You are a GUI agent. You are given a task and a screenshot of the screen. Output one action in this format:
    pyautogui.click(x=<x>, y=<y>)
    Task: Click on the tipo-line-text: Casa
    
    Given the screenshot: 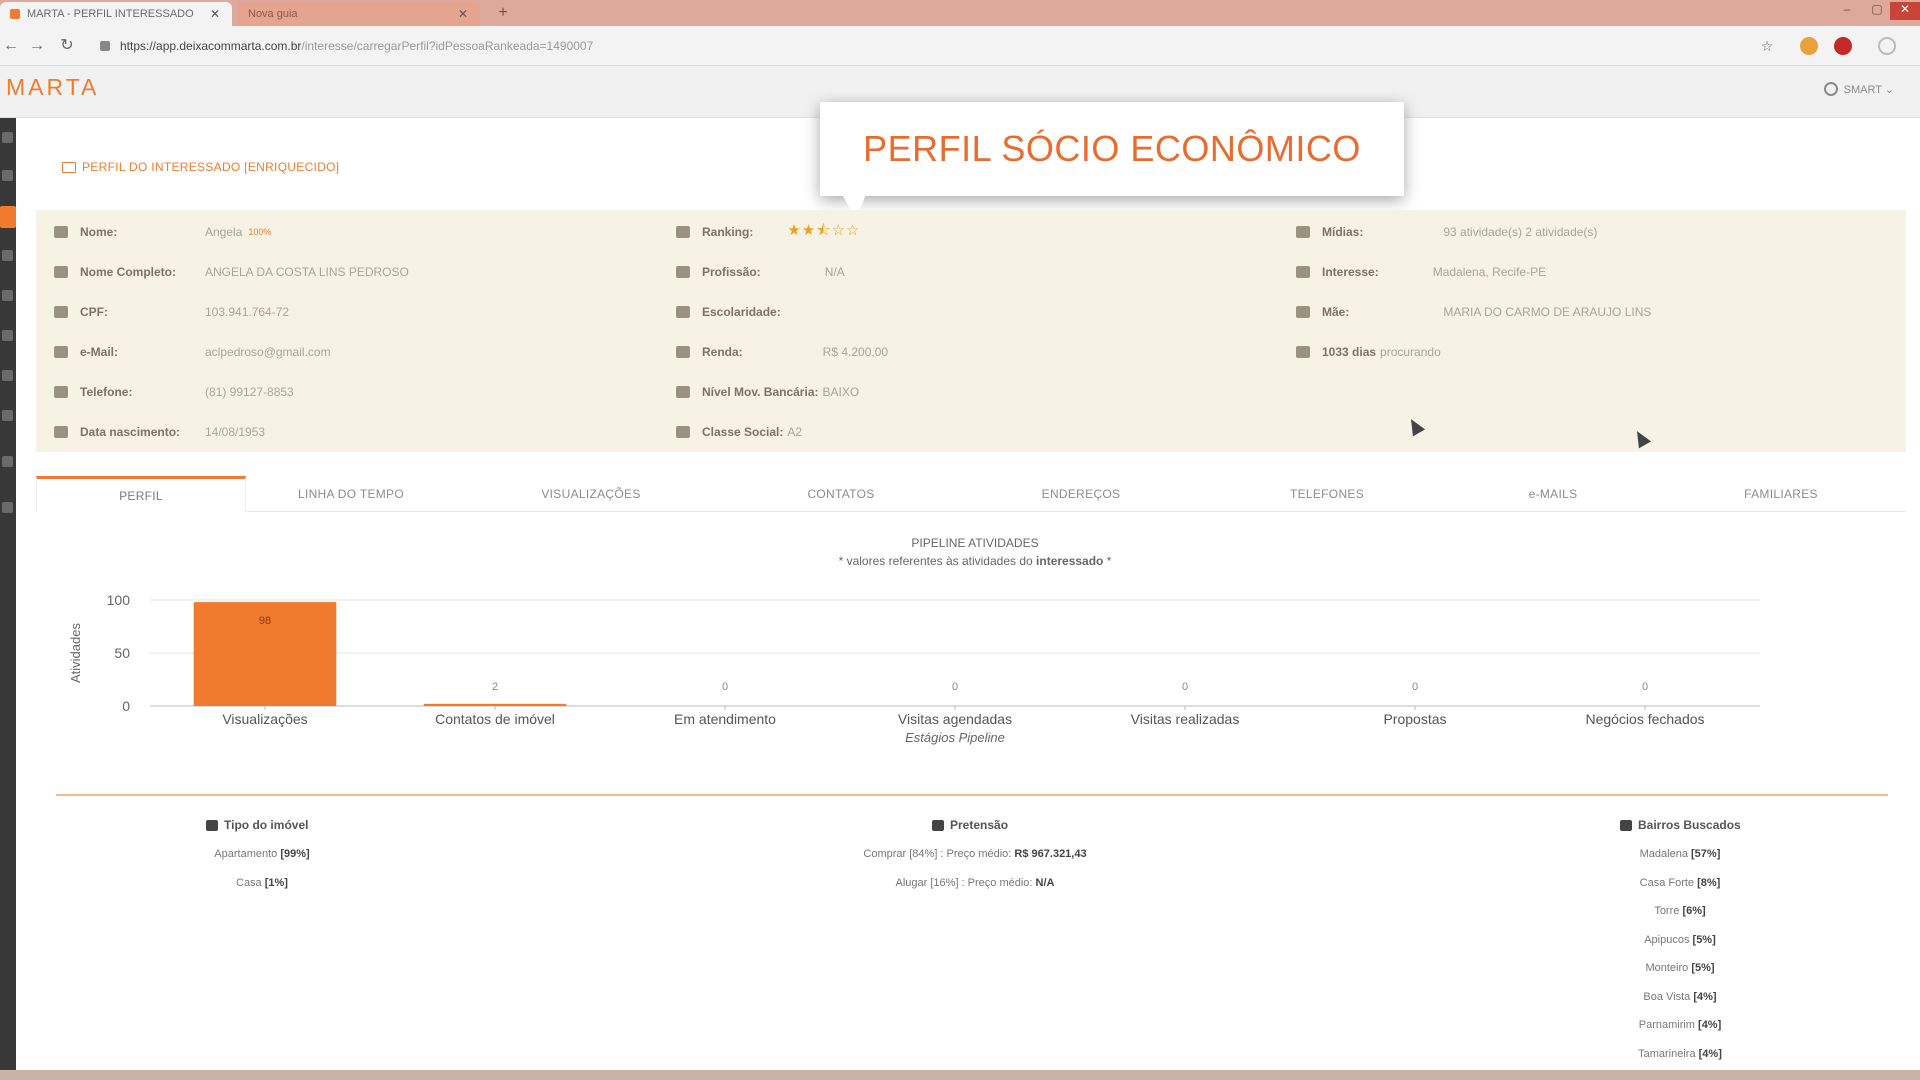 What is the action you would take?
    pyautogui.click(x=250, y=882)
    